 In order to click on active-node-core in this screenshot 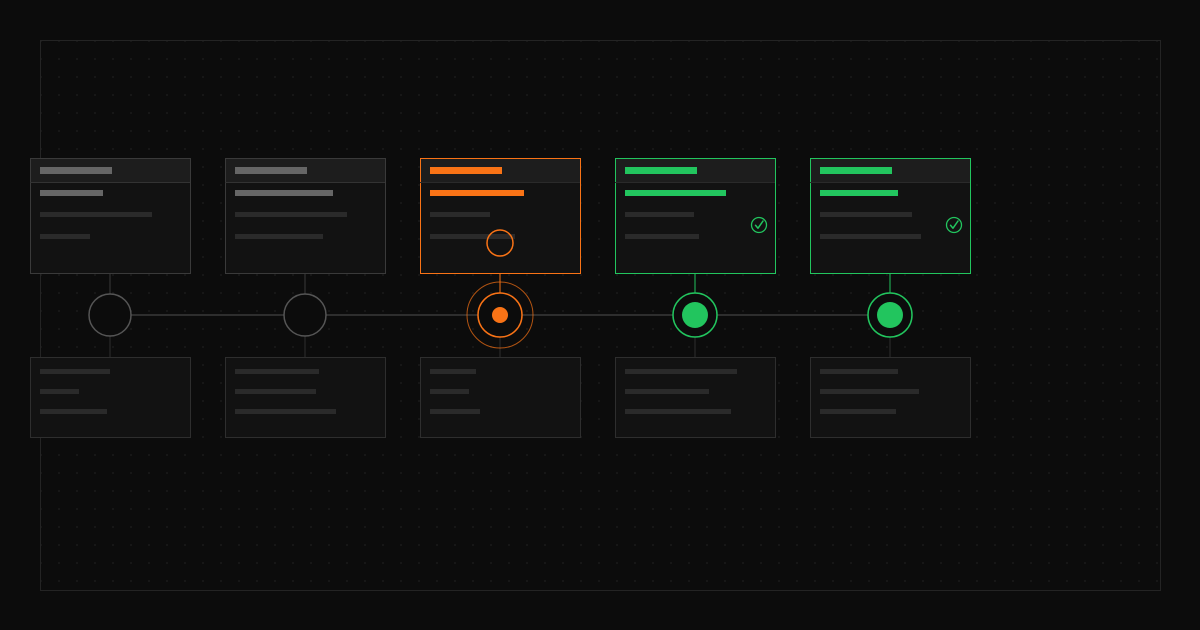, I will do `click(500, 315)`.